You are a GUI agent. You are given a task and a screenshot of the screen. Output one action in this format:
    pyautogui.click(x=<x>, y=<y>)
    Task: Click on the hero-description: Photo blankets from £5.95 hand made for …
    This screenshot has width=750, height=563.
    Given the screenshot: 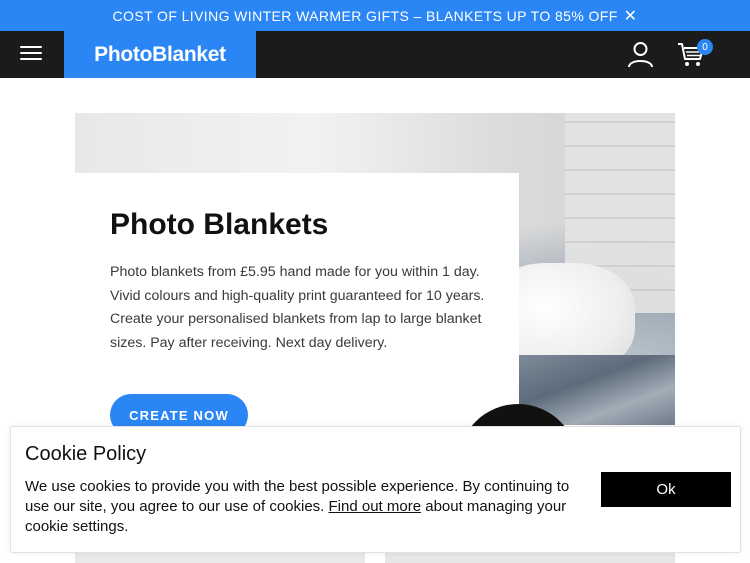 What is the action you would take?
    pyautogui.click(x=297, y=308)
    